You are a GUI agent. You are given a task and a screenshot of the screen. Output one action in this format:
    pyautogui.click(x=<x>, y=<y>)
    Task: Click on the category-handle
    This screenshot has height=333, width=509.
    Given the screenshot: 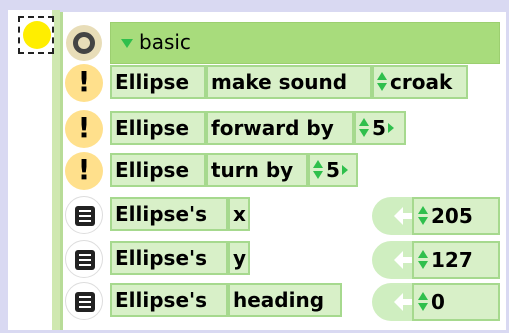 What is the action you would take?
    pyautogui.click(x=84, y=43)
    